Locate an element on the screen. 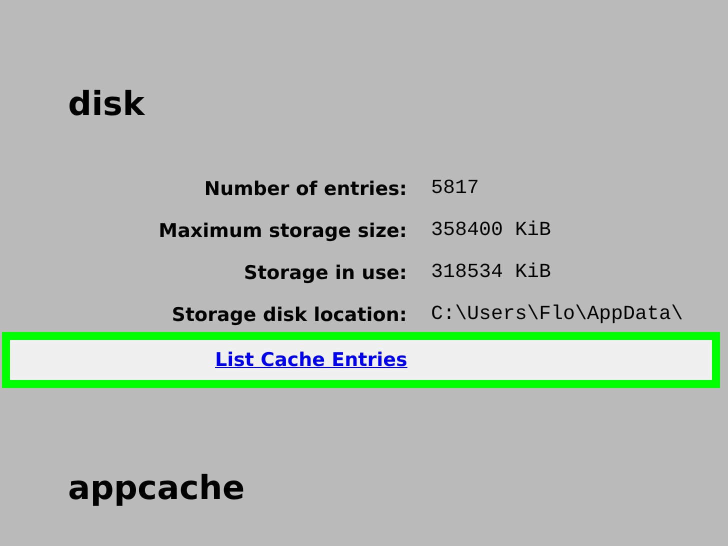 This screenshot has width=728, height=546. section-heading: disk is located at coordinates (107, 104).